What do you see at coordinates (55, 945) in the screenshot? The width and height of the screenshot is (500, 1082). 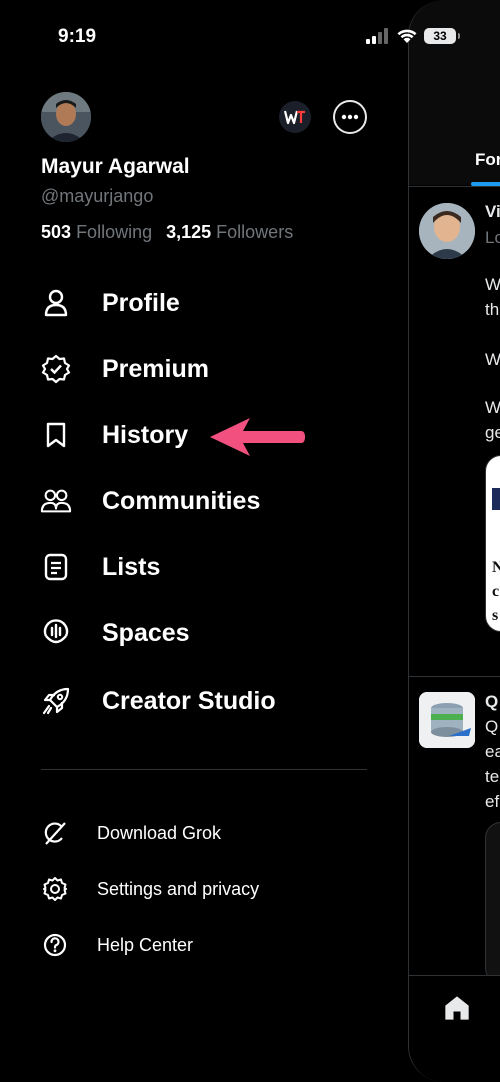 I see `help-icon` at bounding box center [55, 945].